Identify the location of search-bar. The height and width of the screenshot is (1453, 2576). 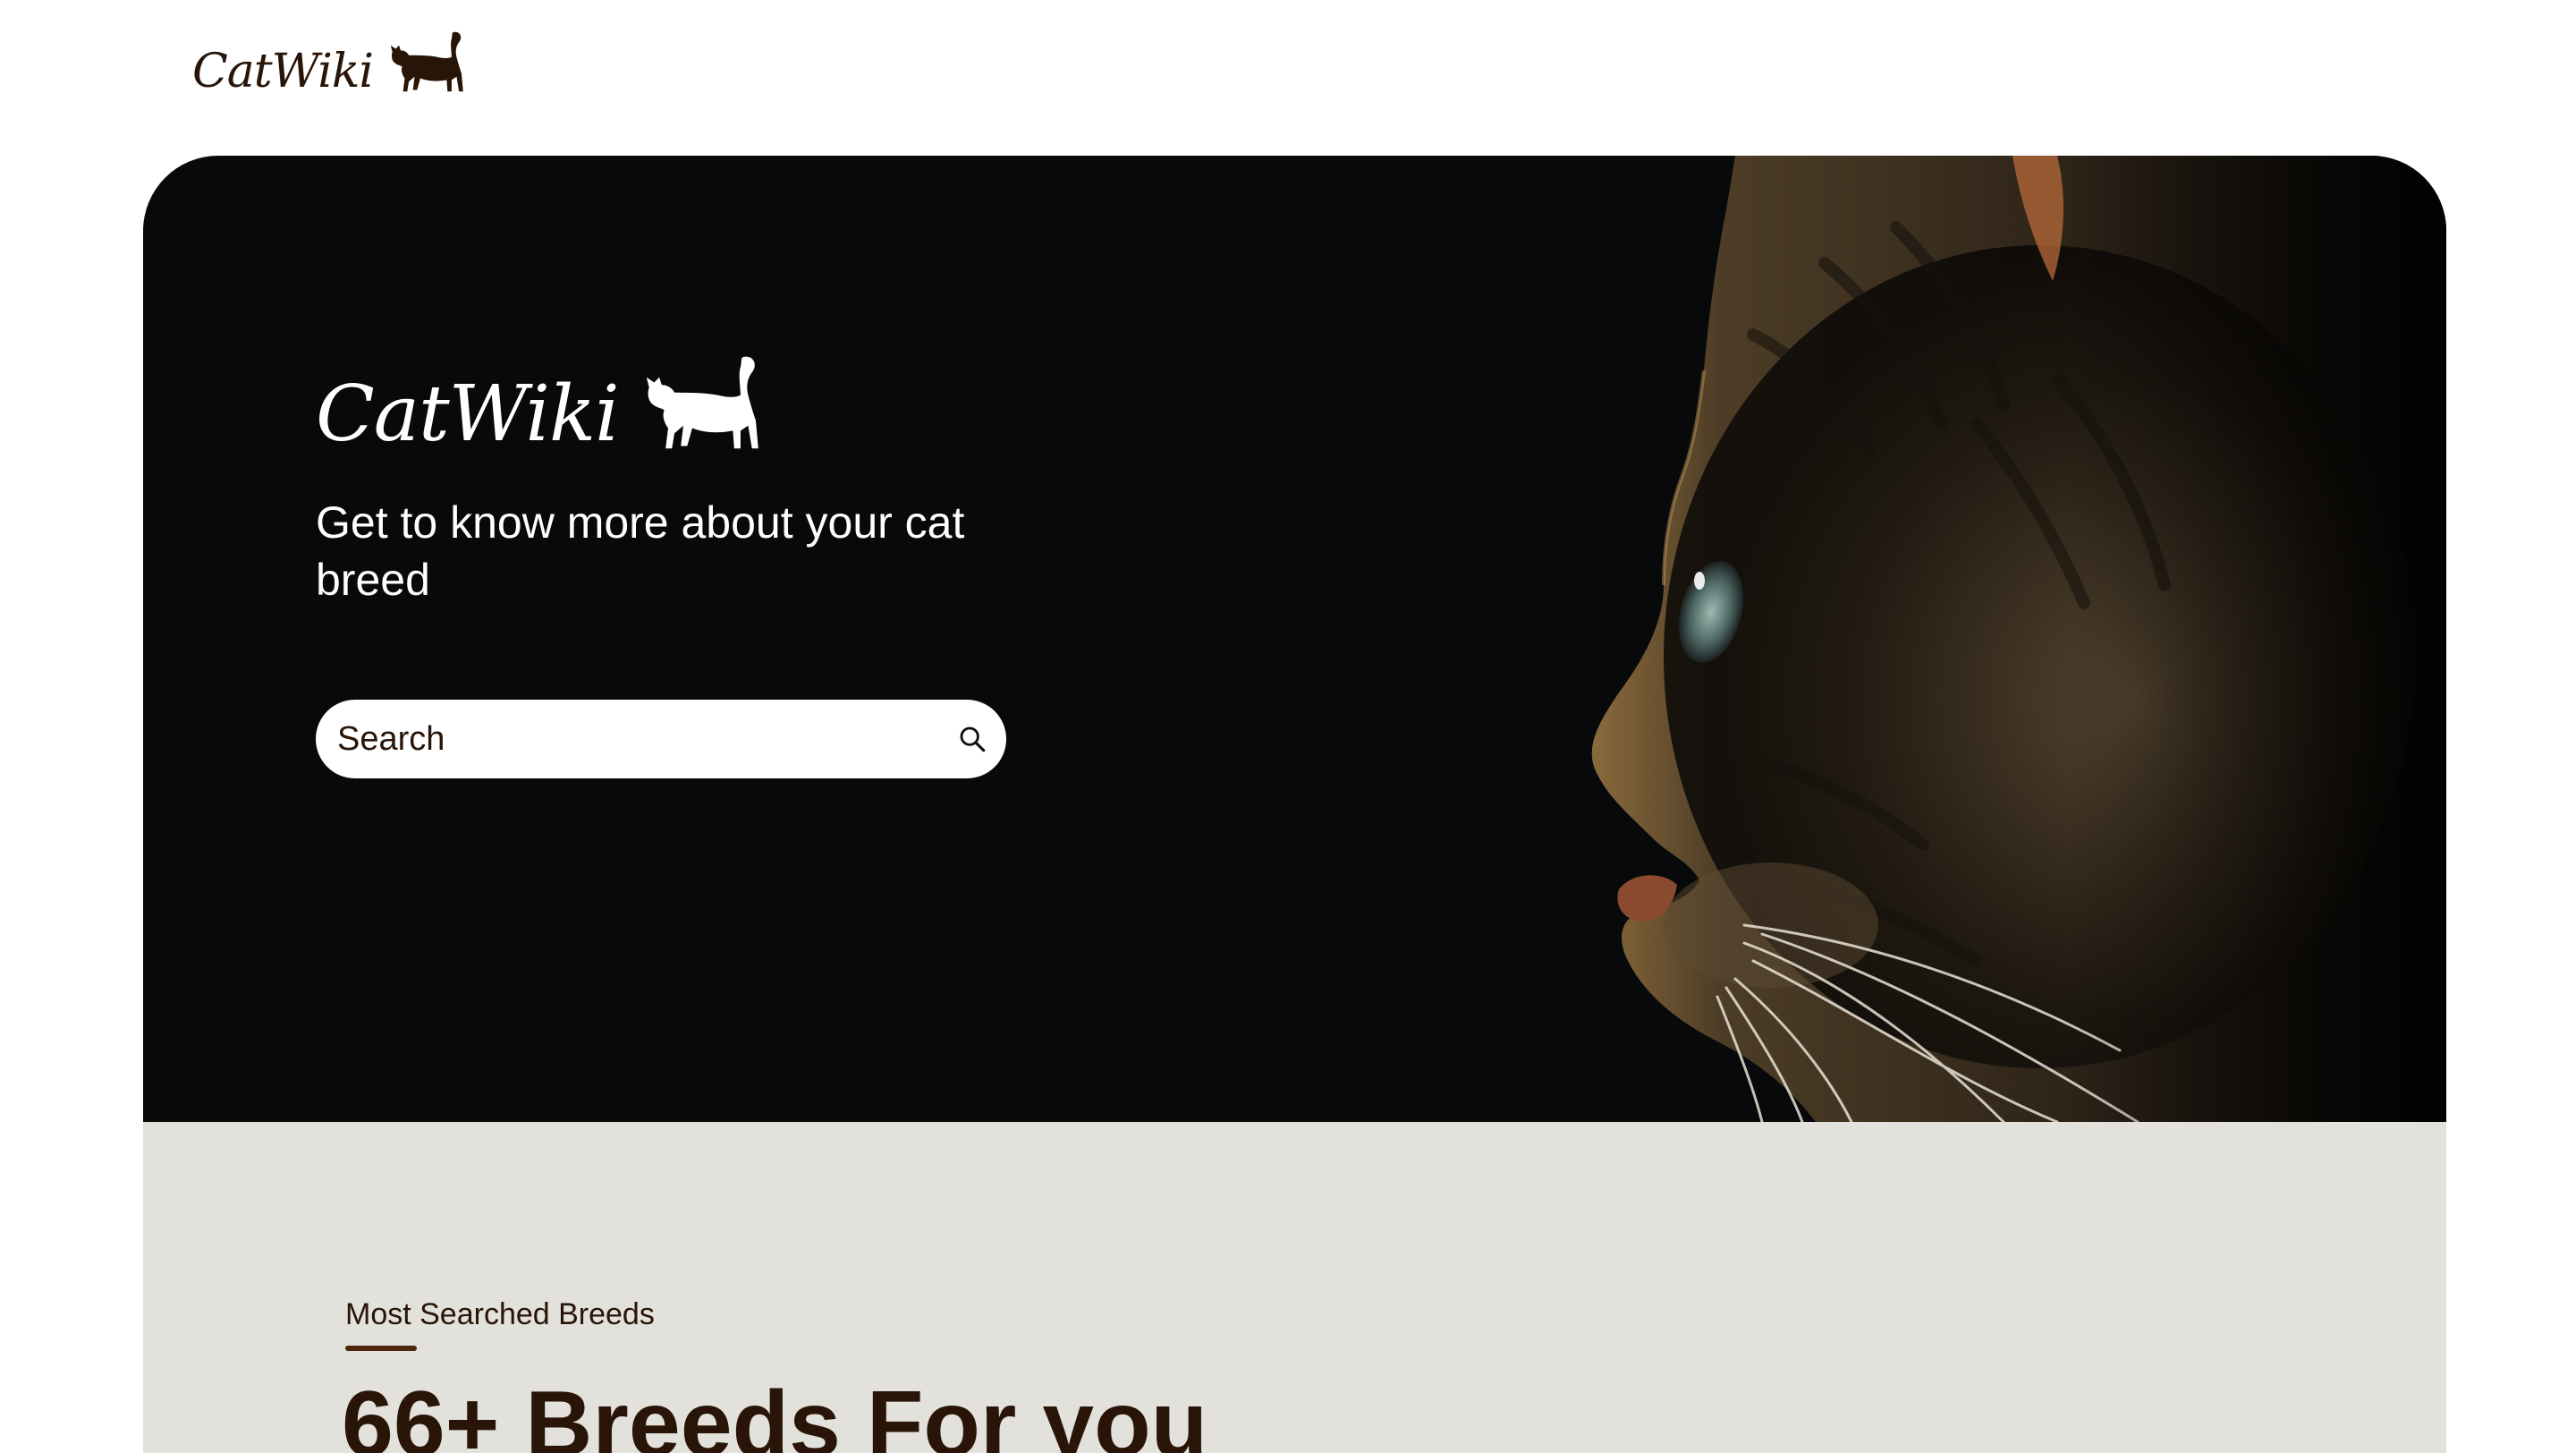
(661, 739).